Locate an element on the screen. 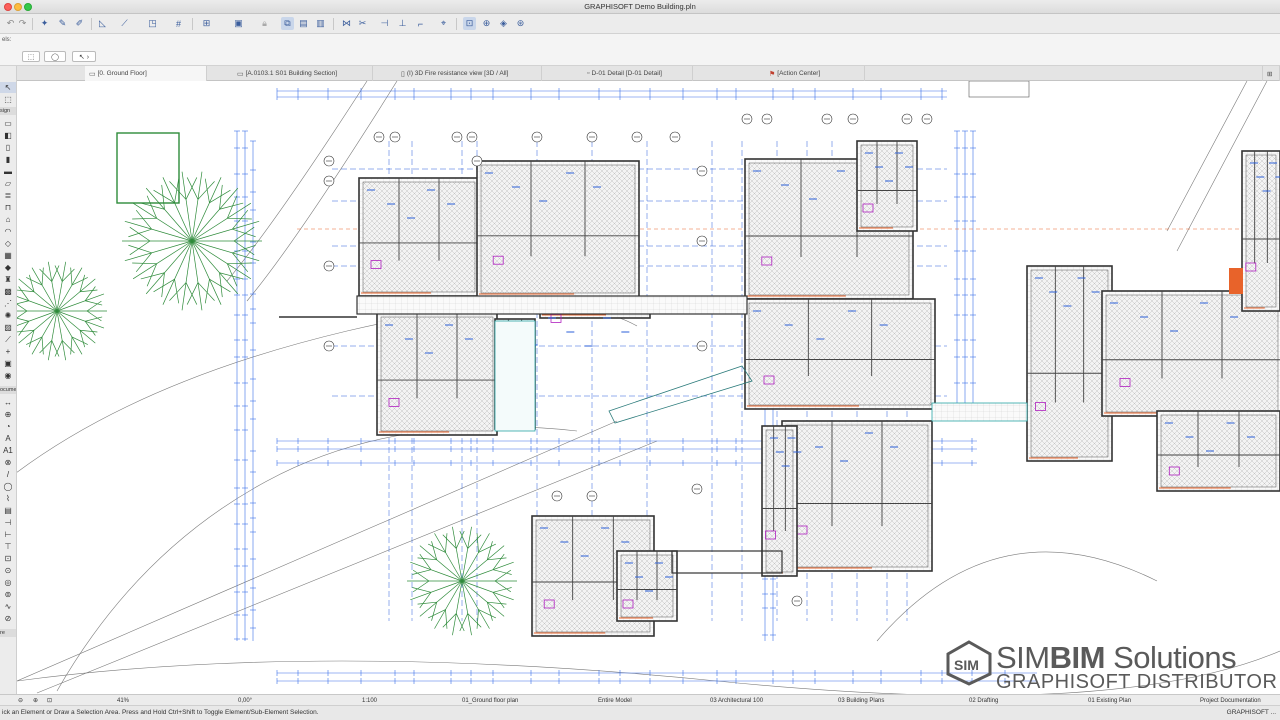 This screenshot has width=1280, height=720. trace-icon: ◳ is located at coordinates (152, 23).